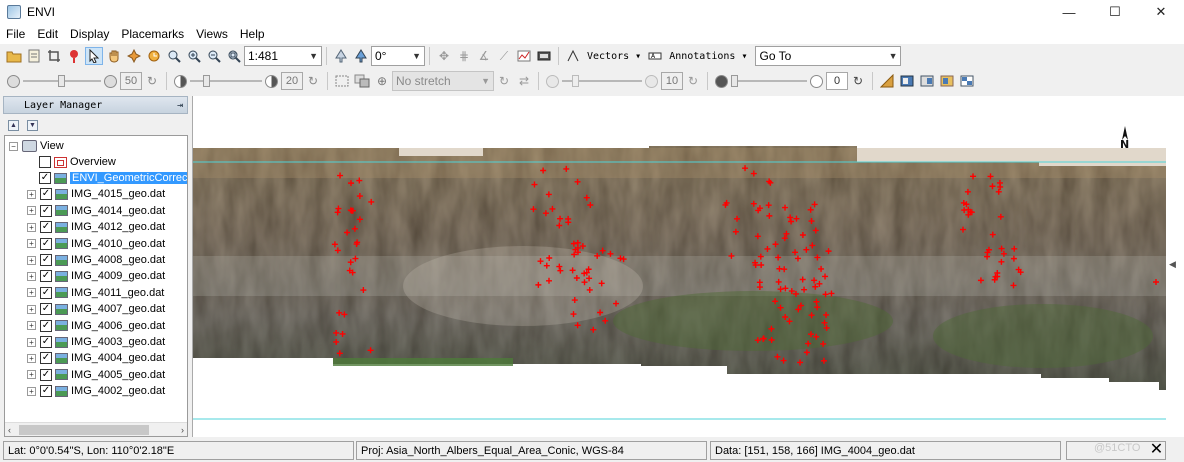 The height and width of the screenshot is (462, 1184). What do you see at coordinates (1115, 12) in the screenshot?
I see `maximize-button: ☐` at bounding box center [1115, 12].